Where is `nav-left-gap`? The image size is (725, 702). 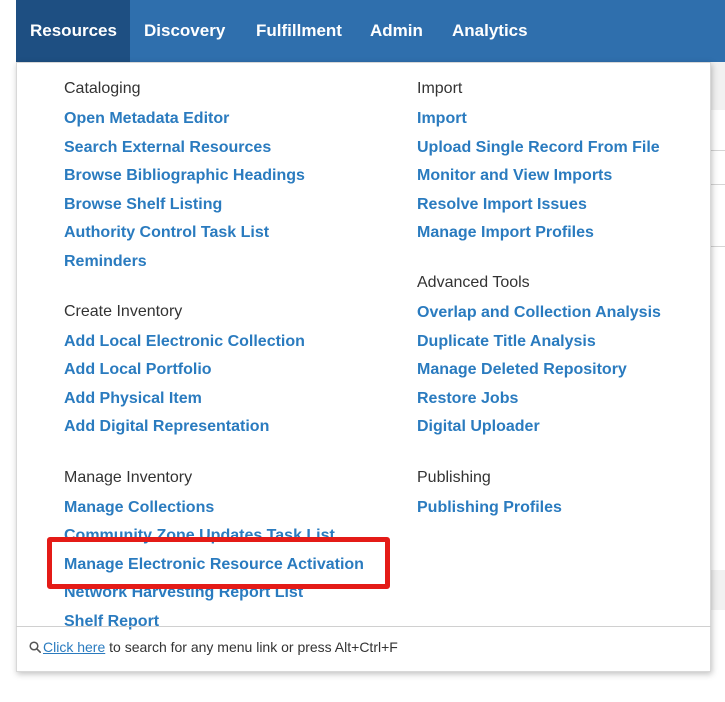 nav-left-gap is located at coordinates (8, 31).